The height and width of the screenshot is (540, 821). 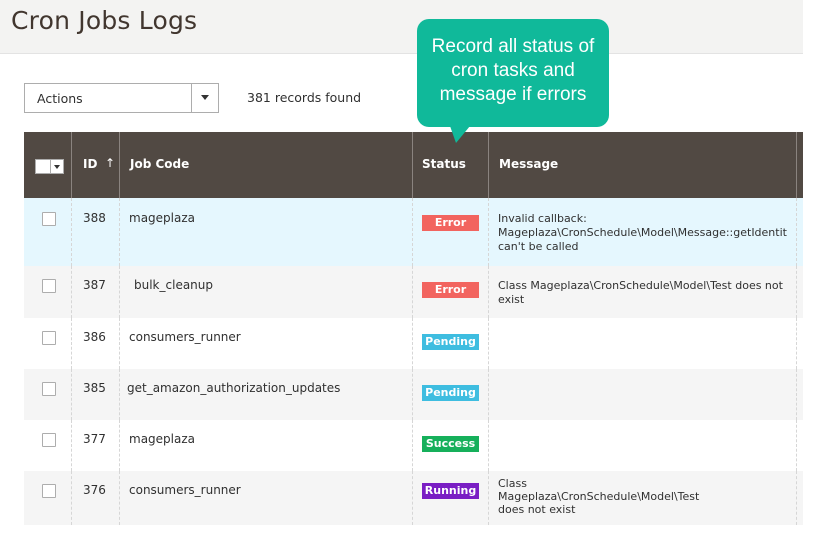 What do you see at coordinates (204, 98) in the screenshot?
I see `chevron-down-icon` at bounding box center [204, 98].